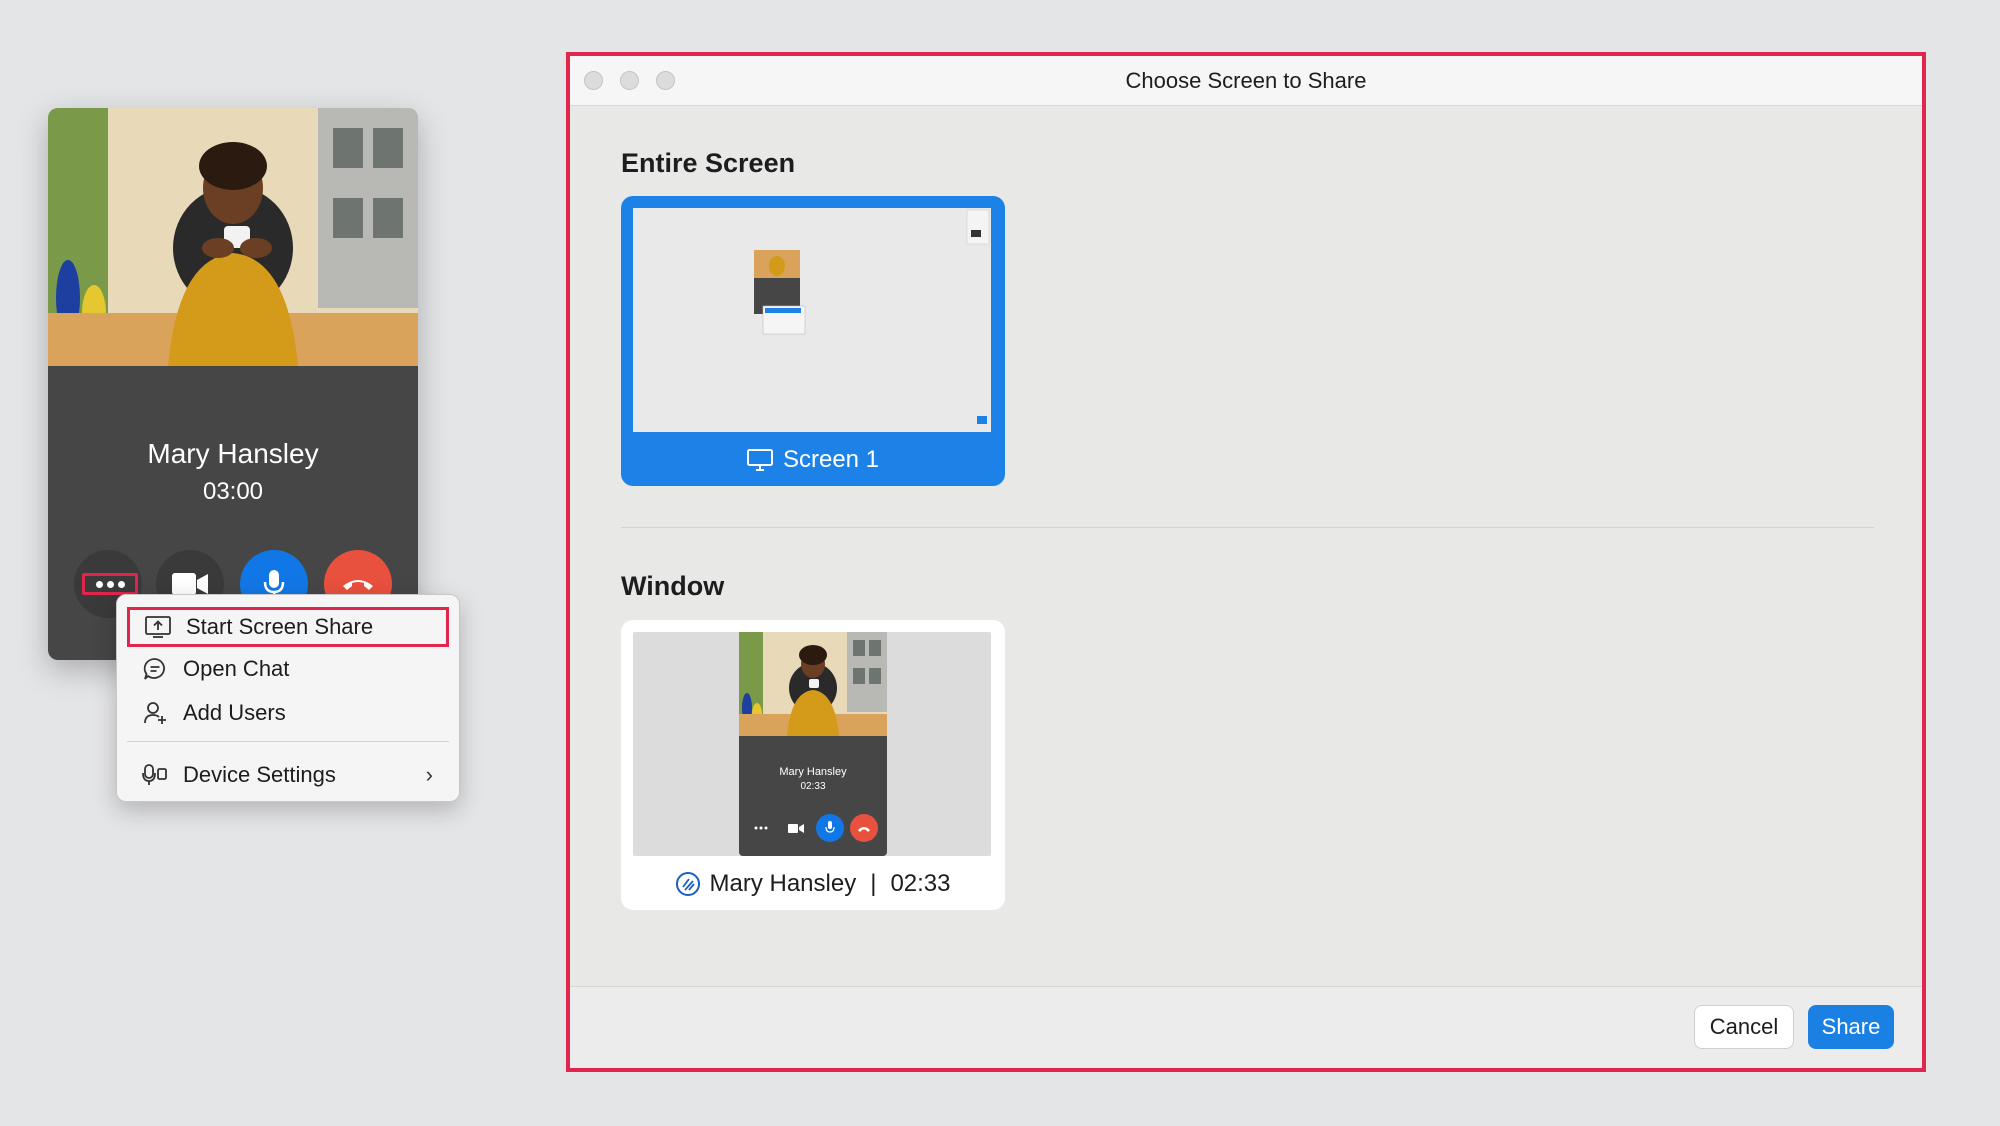 This screenshot has height=1126, width=2000. Describe the element at coordinates (429, 774) in the screenshot. I see `chevron-right-icon: ›` at that location.